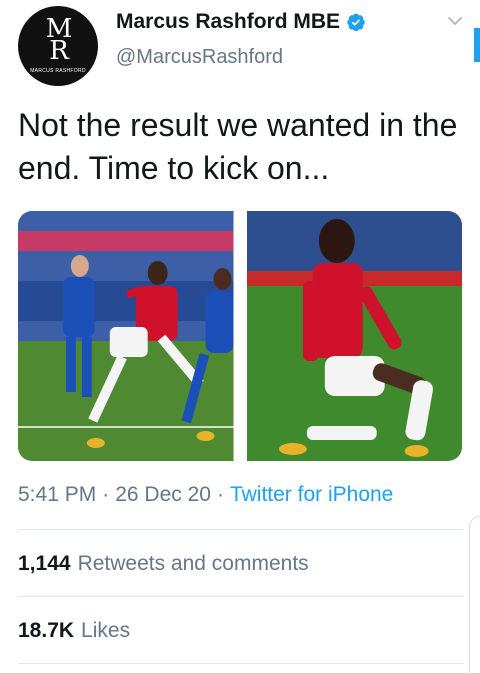 This screenshot has width=480, height=673. I want to click on likes-stat: 18.7K Likes, so click(74, 631).